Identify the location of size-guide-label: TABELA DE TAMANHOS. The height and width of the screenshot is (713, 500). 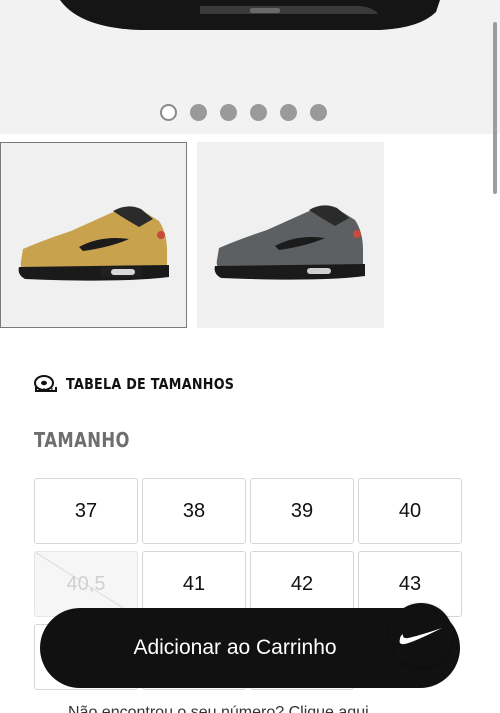
(150, 384).